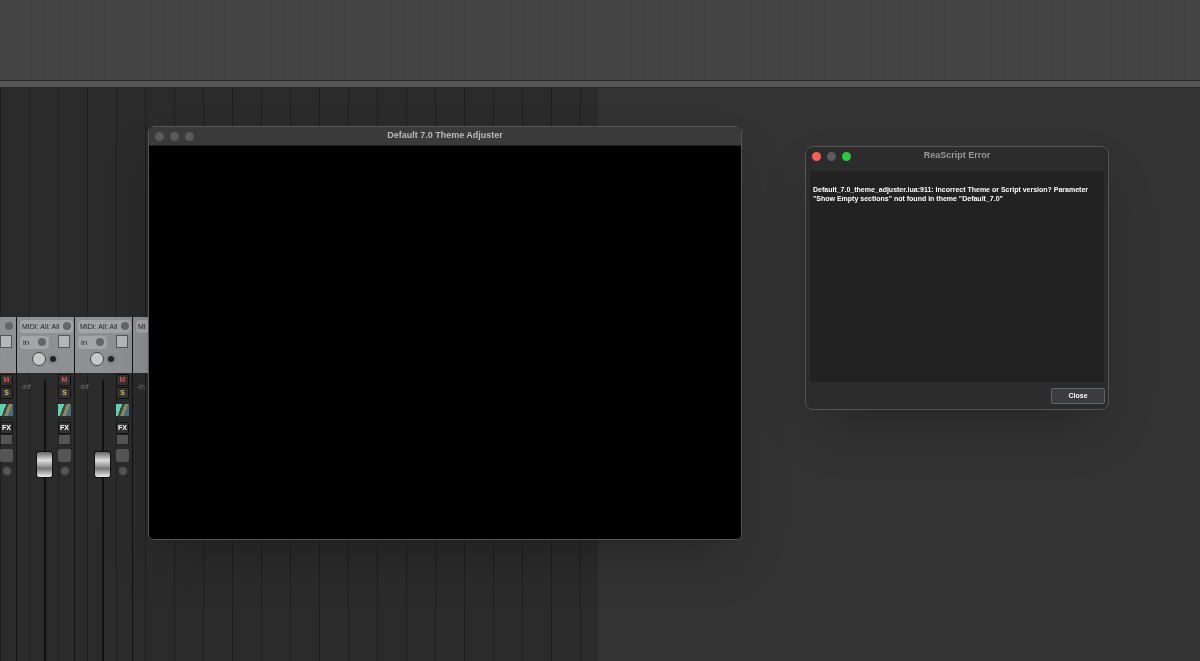 The height and width of the screenshot is (661, 1200). What do you see at coordinates (957, 156) in the screenshot?
I see `window-title: ReaScript Error` at bounding box center [957, 156].